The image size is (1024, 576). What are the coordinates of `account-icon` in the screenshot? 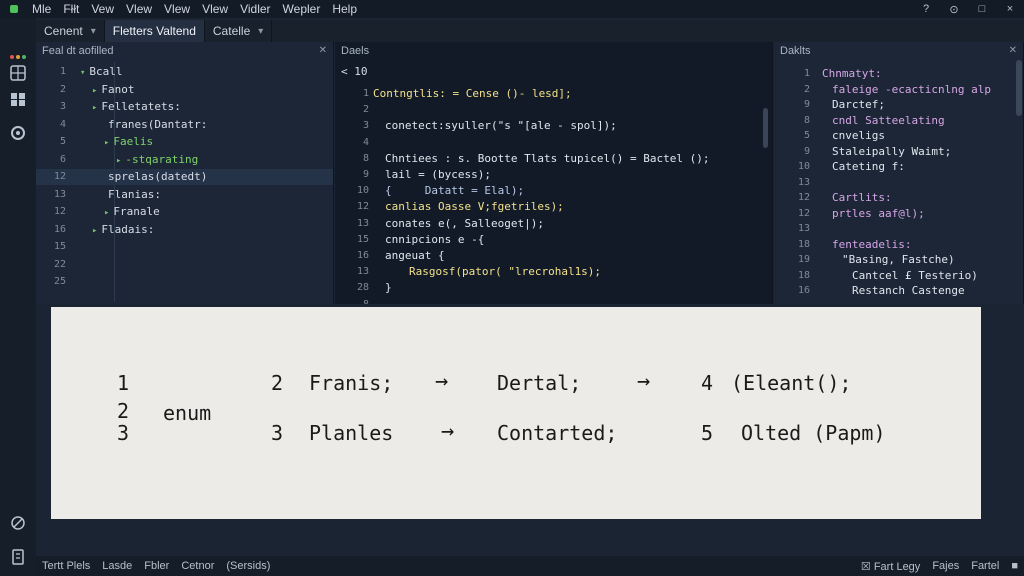 It's located at (18, 557).